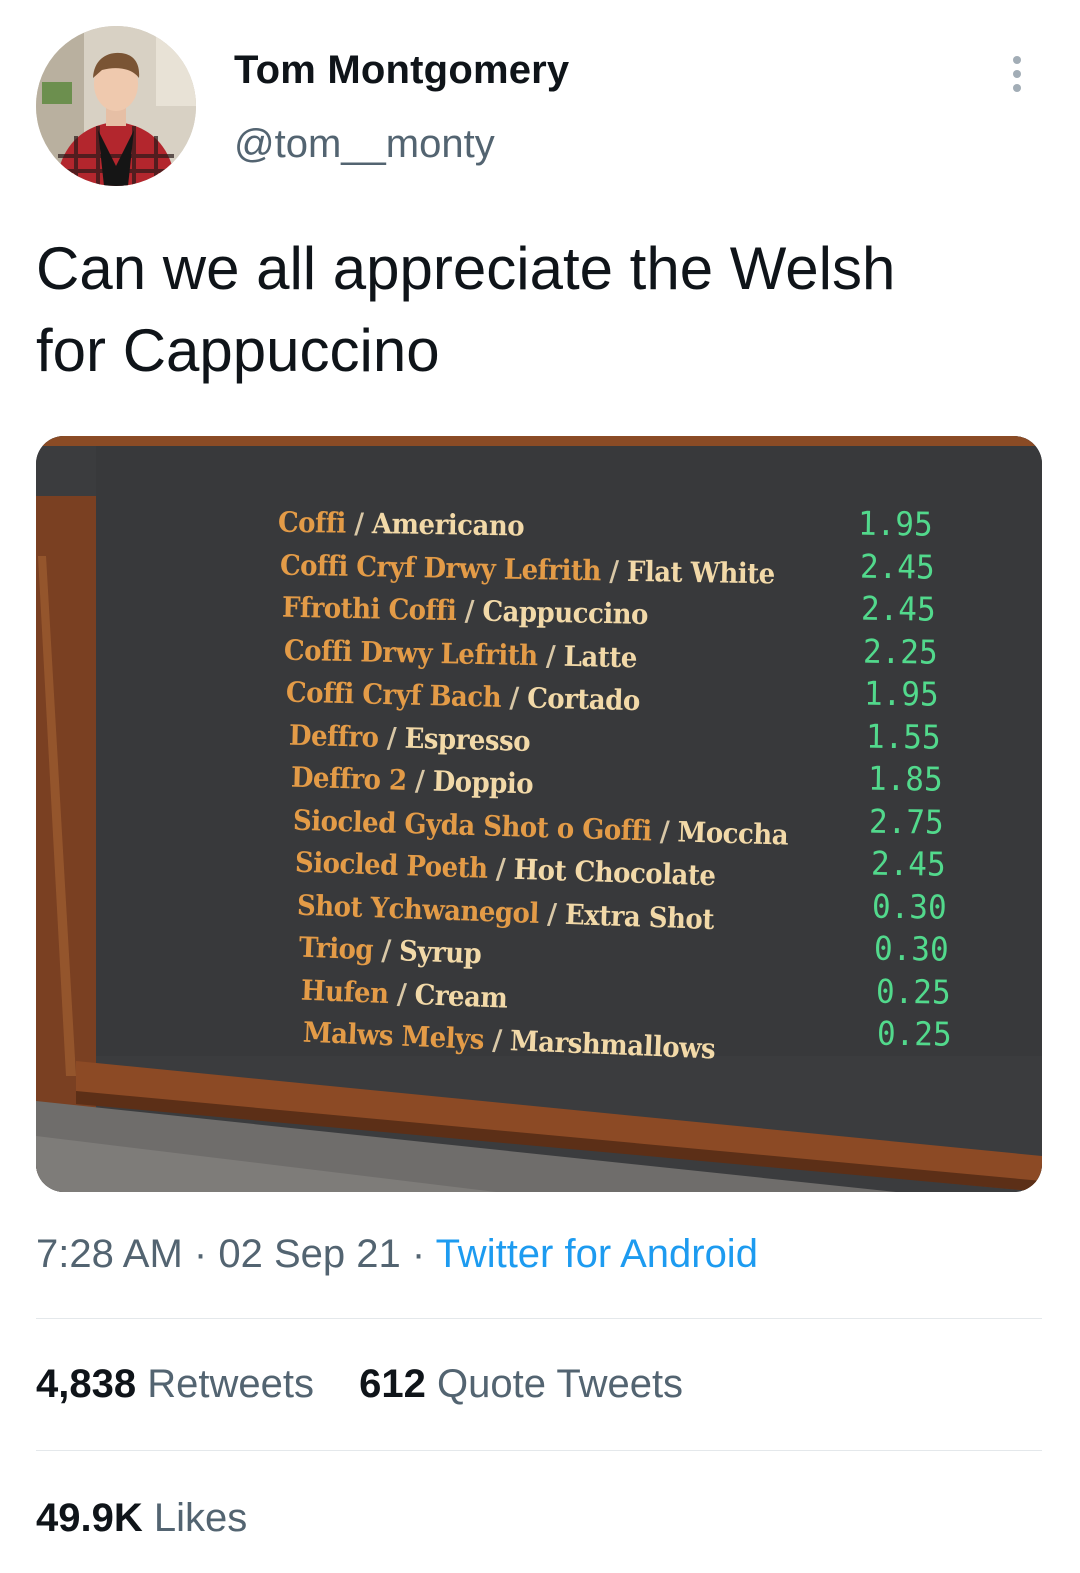  I want to click on menu-item-english: Moccha, so click(732, 833).